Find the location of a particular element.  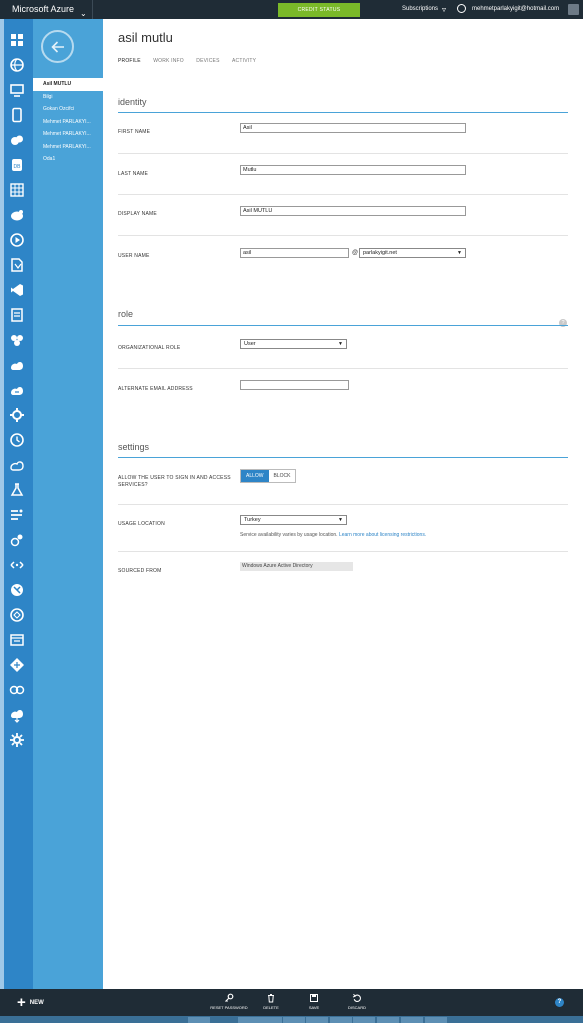

networks-icon is located at coordinates (17, 565).